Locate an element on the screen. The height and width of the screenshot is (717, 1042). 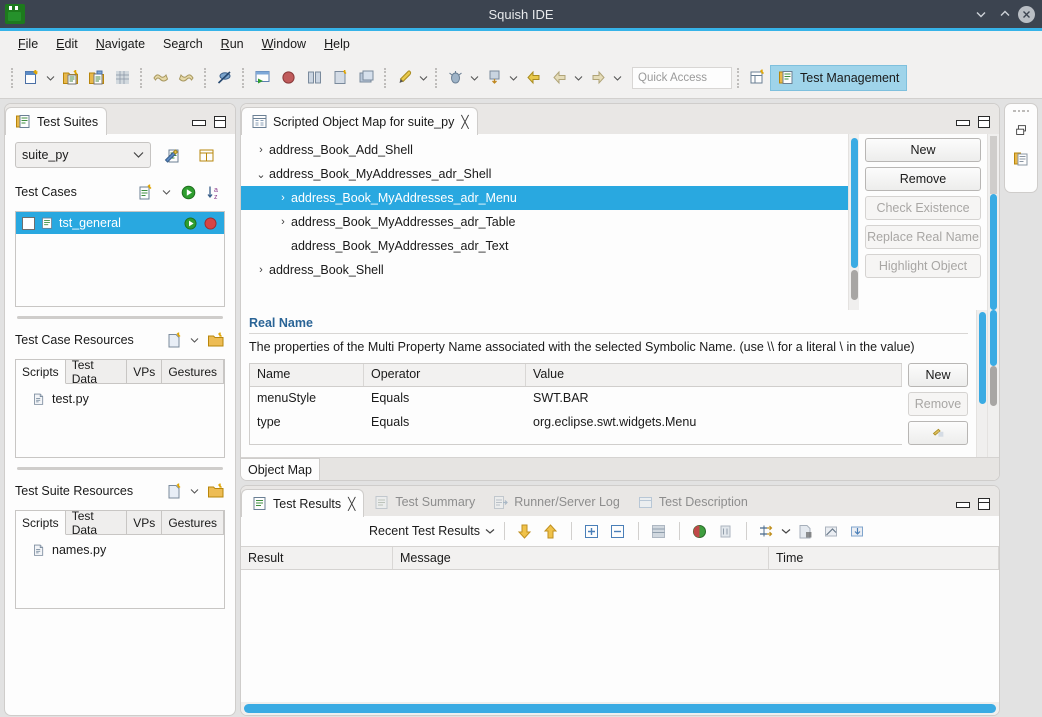
tab-test-results: Test Results ╳ is located at coordinates (303, 503).